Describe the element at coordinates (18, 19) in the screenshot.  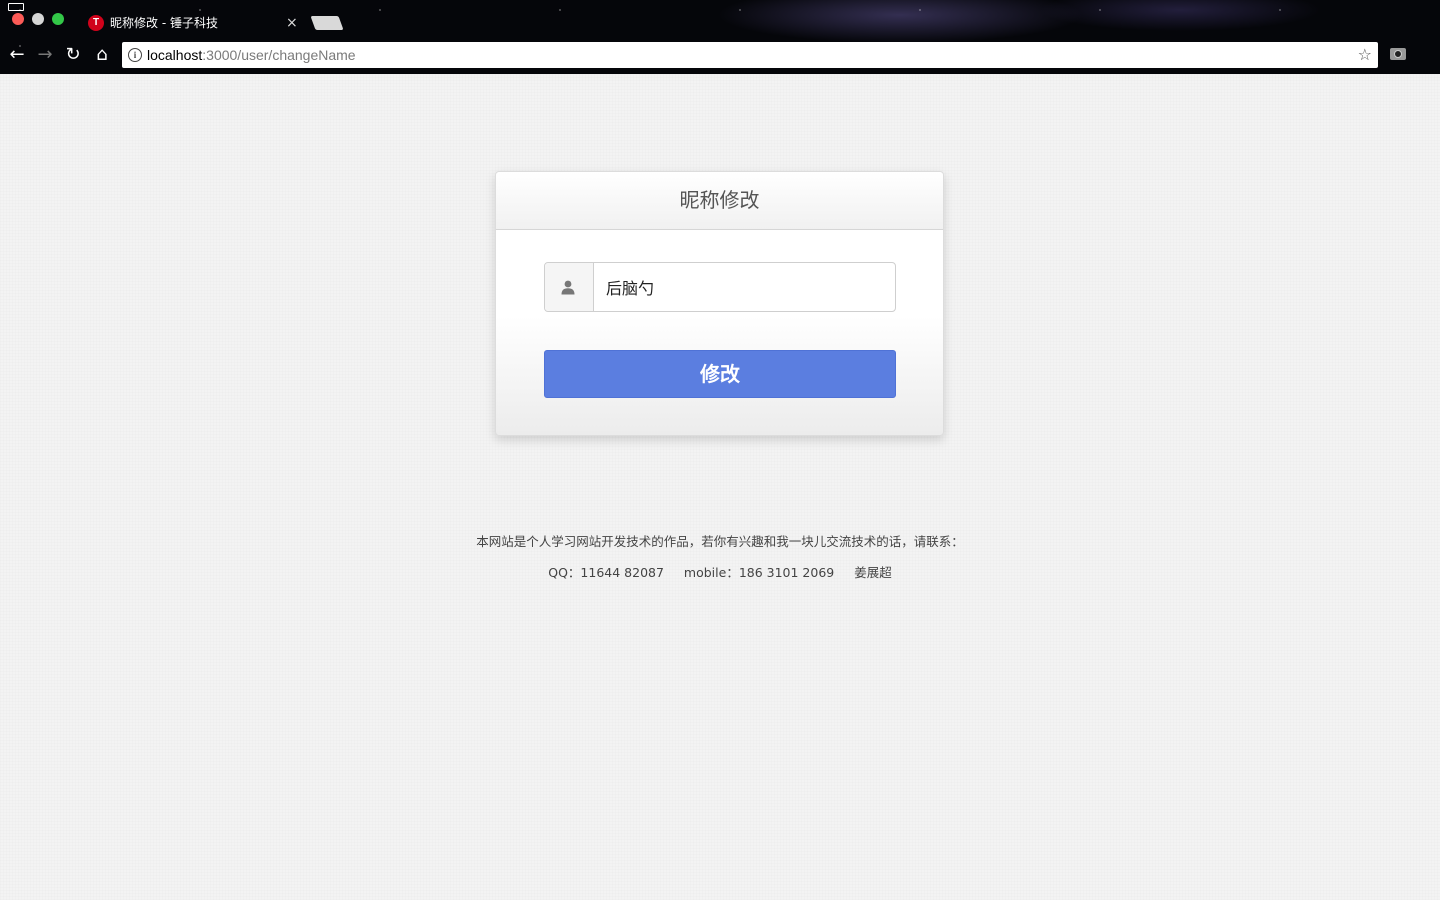
I see `close-window-button` at that location.